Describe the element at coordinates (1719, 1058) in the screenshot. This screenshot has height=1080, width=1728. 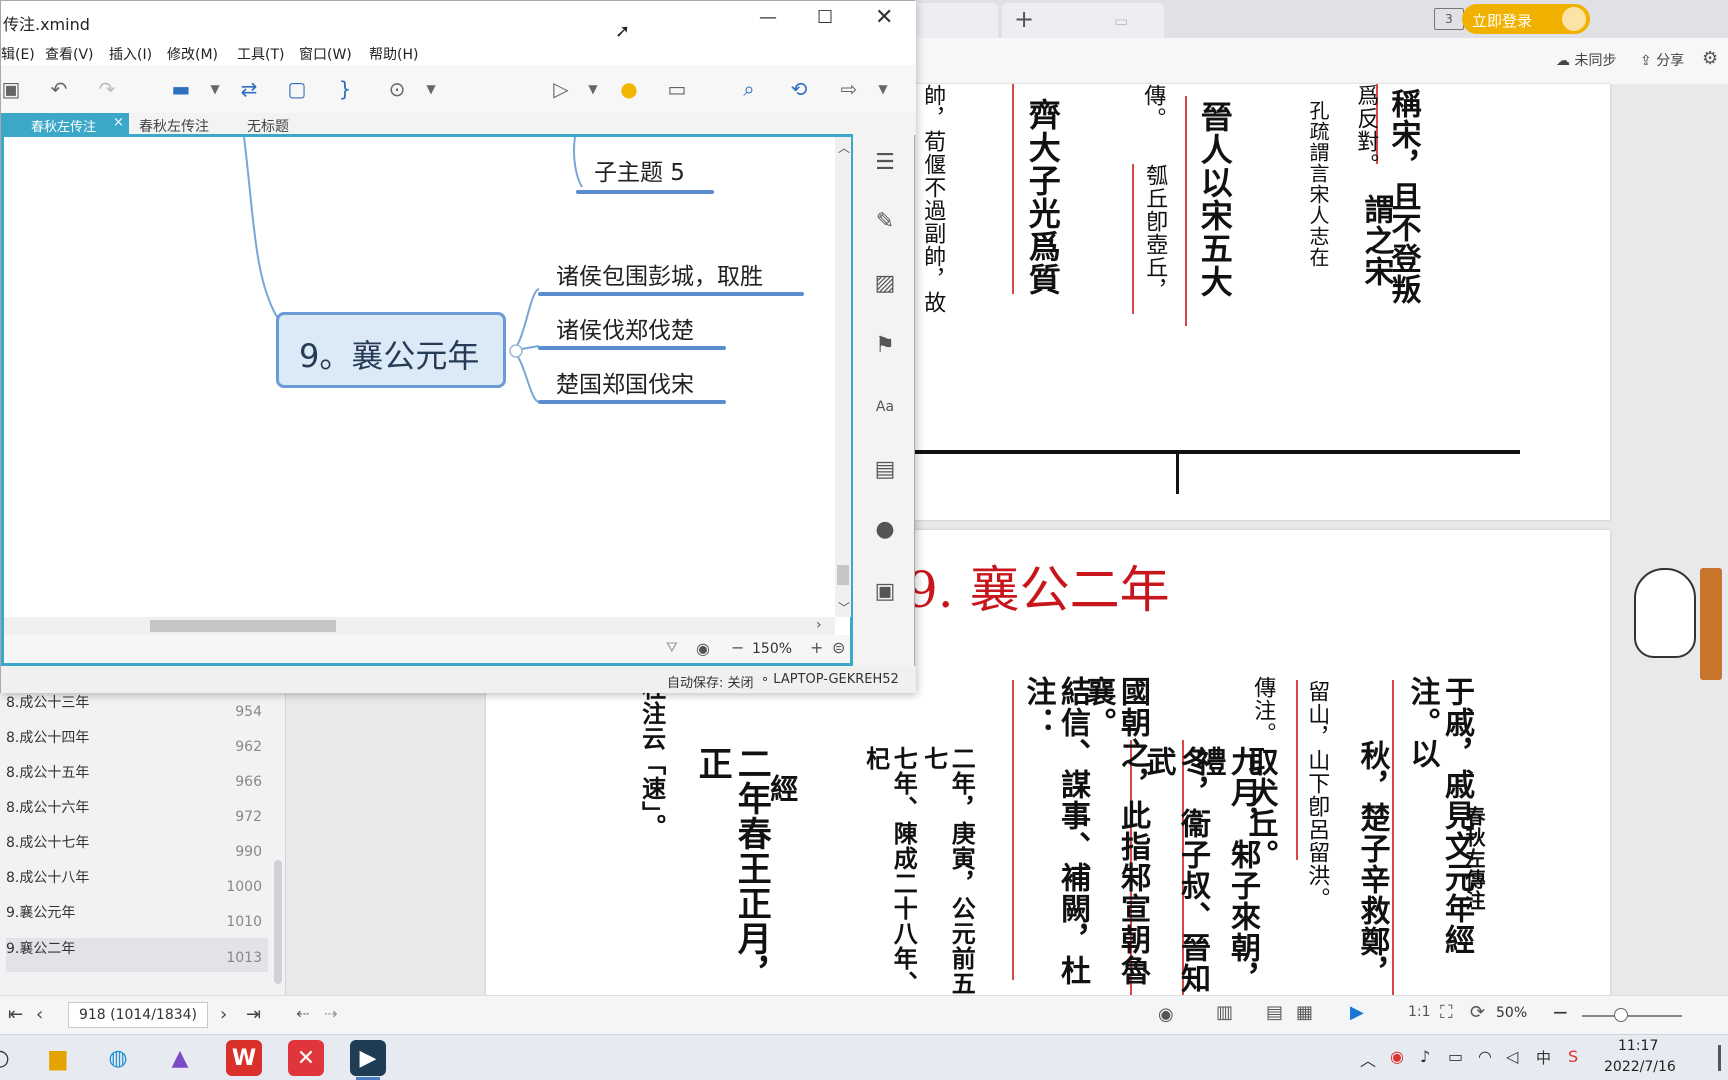
I see `show-desktop-button` at that location.